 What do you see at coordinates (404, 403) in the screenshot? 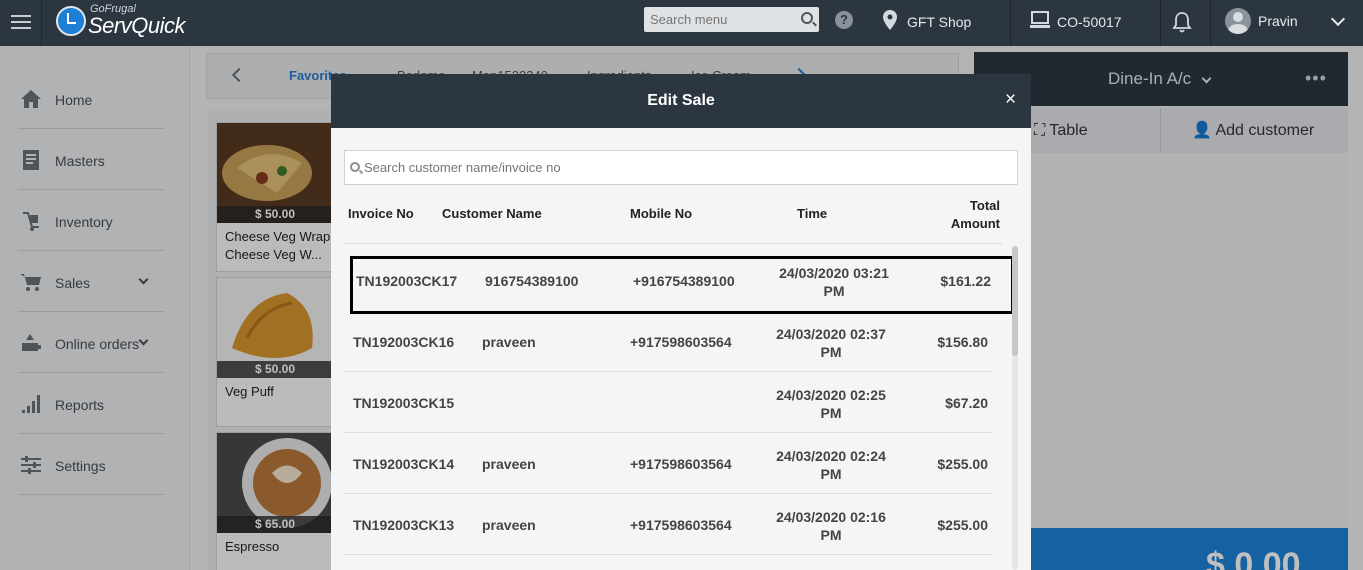
I see `cell-invoice: TN192003CK15` at bounding box center [404, 403].